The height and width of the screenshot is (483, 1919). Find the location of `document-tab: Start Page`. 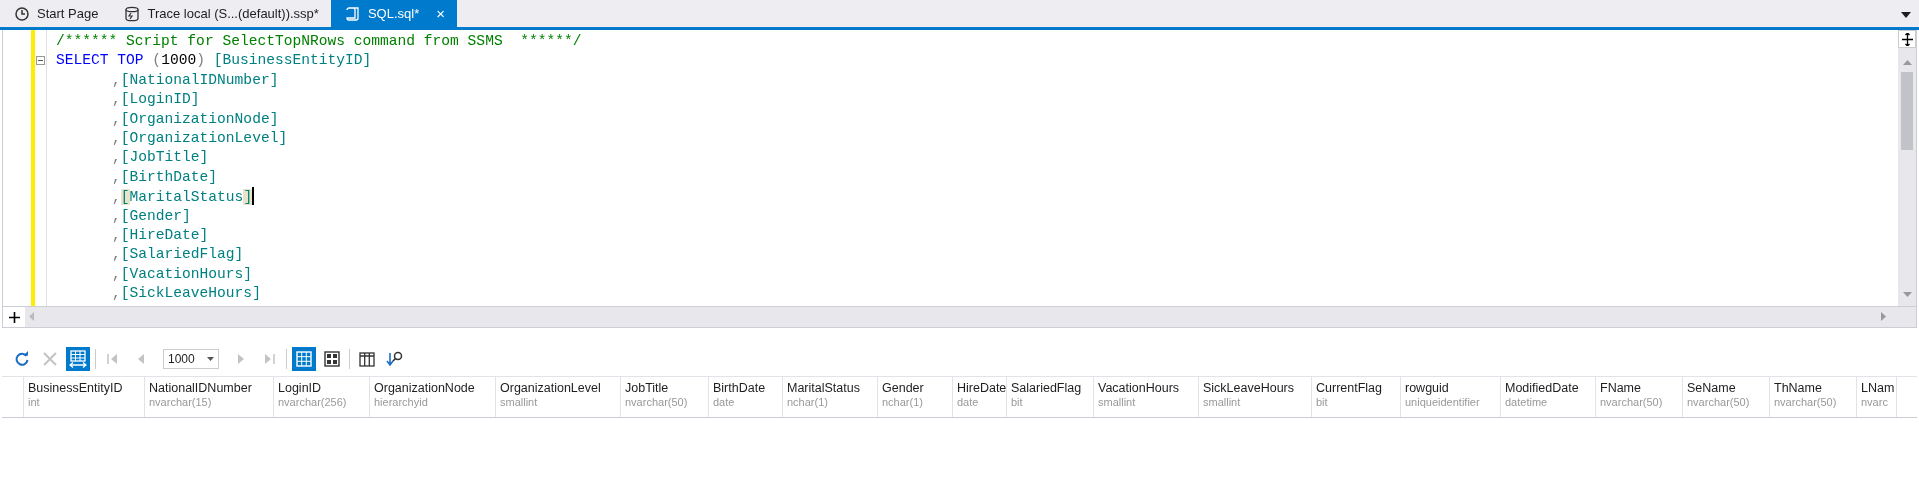

document-tab: Start Page is located at coordinates (55, 13).